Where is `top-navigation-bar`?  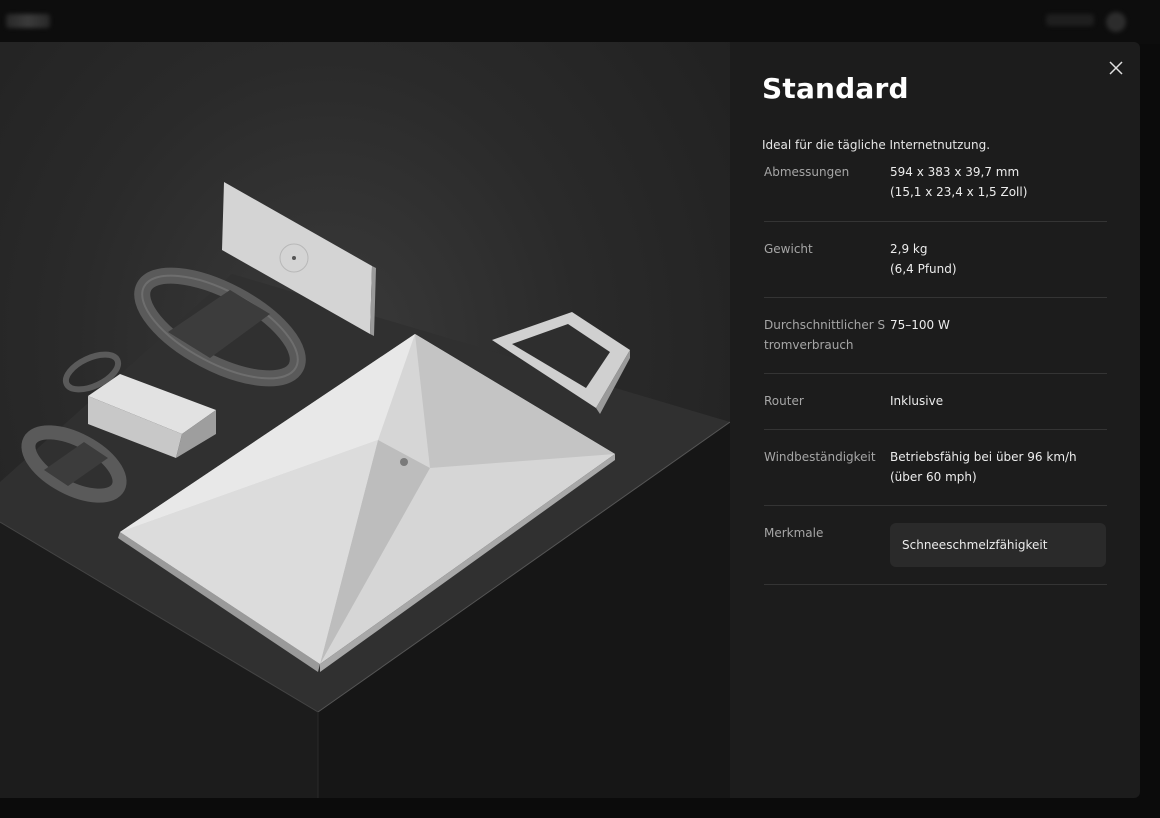
top-navigation-bar is located at coordinates (580, 22).